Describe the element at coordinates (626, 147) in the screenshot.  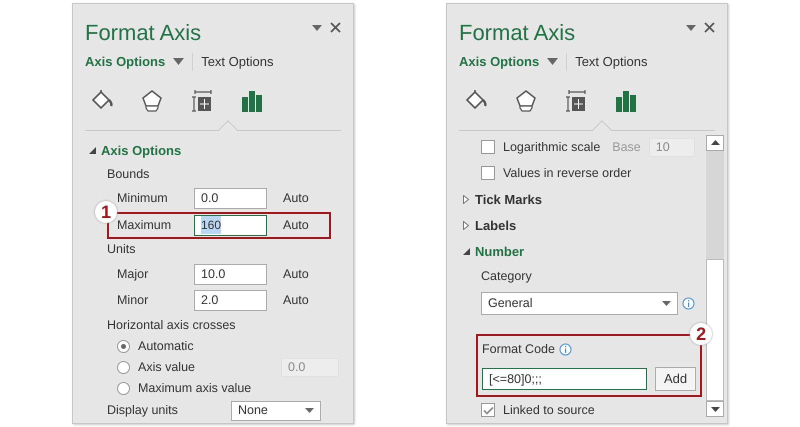
I see `field-label: Base` at that location.